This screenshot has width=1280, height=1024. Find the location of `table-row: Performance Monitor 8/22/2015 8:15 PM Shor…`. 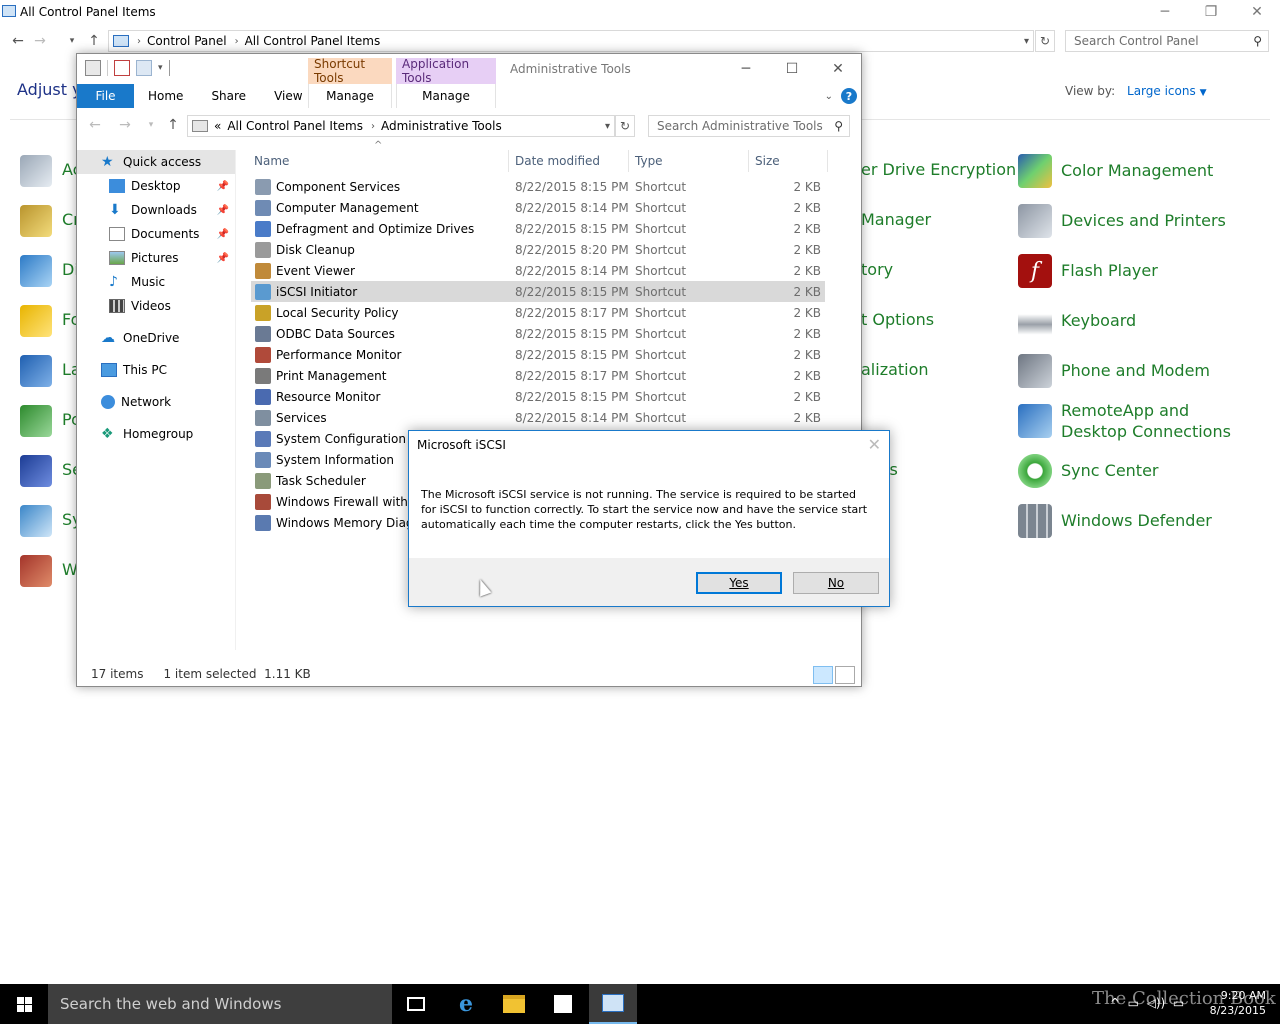

table-row: Performance Monitor 8/22/2015 8:15 PM Shor… is located at coordinates (538, 354).